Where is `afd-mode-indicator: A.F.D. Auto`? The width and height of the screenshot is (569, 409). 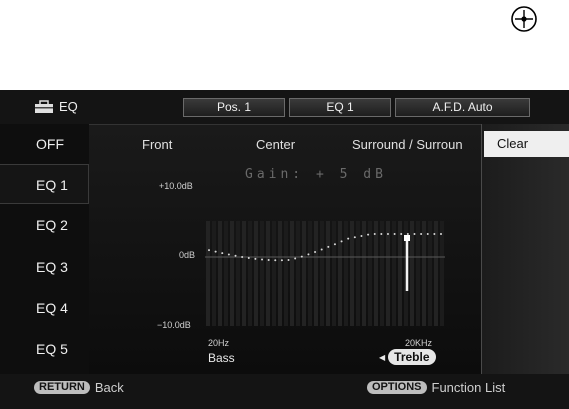
afd-mode-indicator: A.F.D. Auto is located at coordinates (462, 107).